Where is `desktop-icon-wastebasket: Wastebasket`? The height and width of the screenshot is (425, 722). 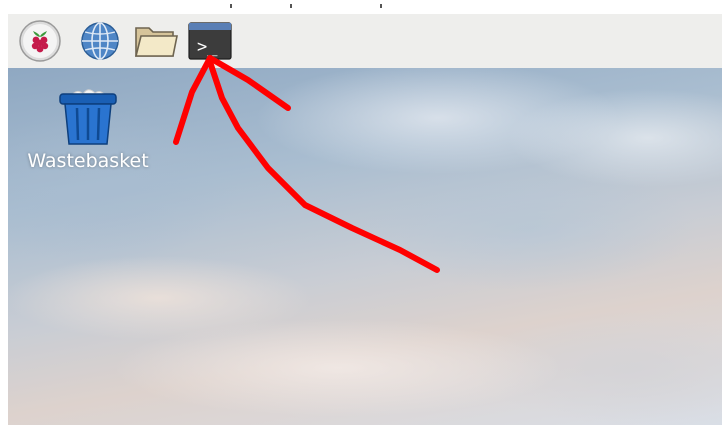 desktop-icon-wastebasket: Wastebasket is located at coordinates (88, 128).